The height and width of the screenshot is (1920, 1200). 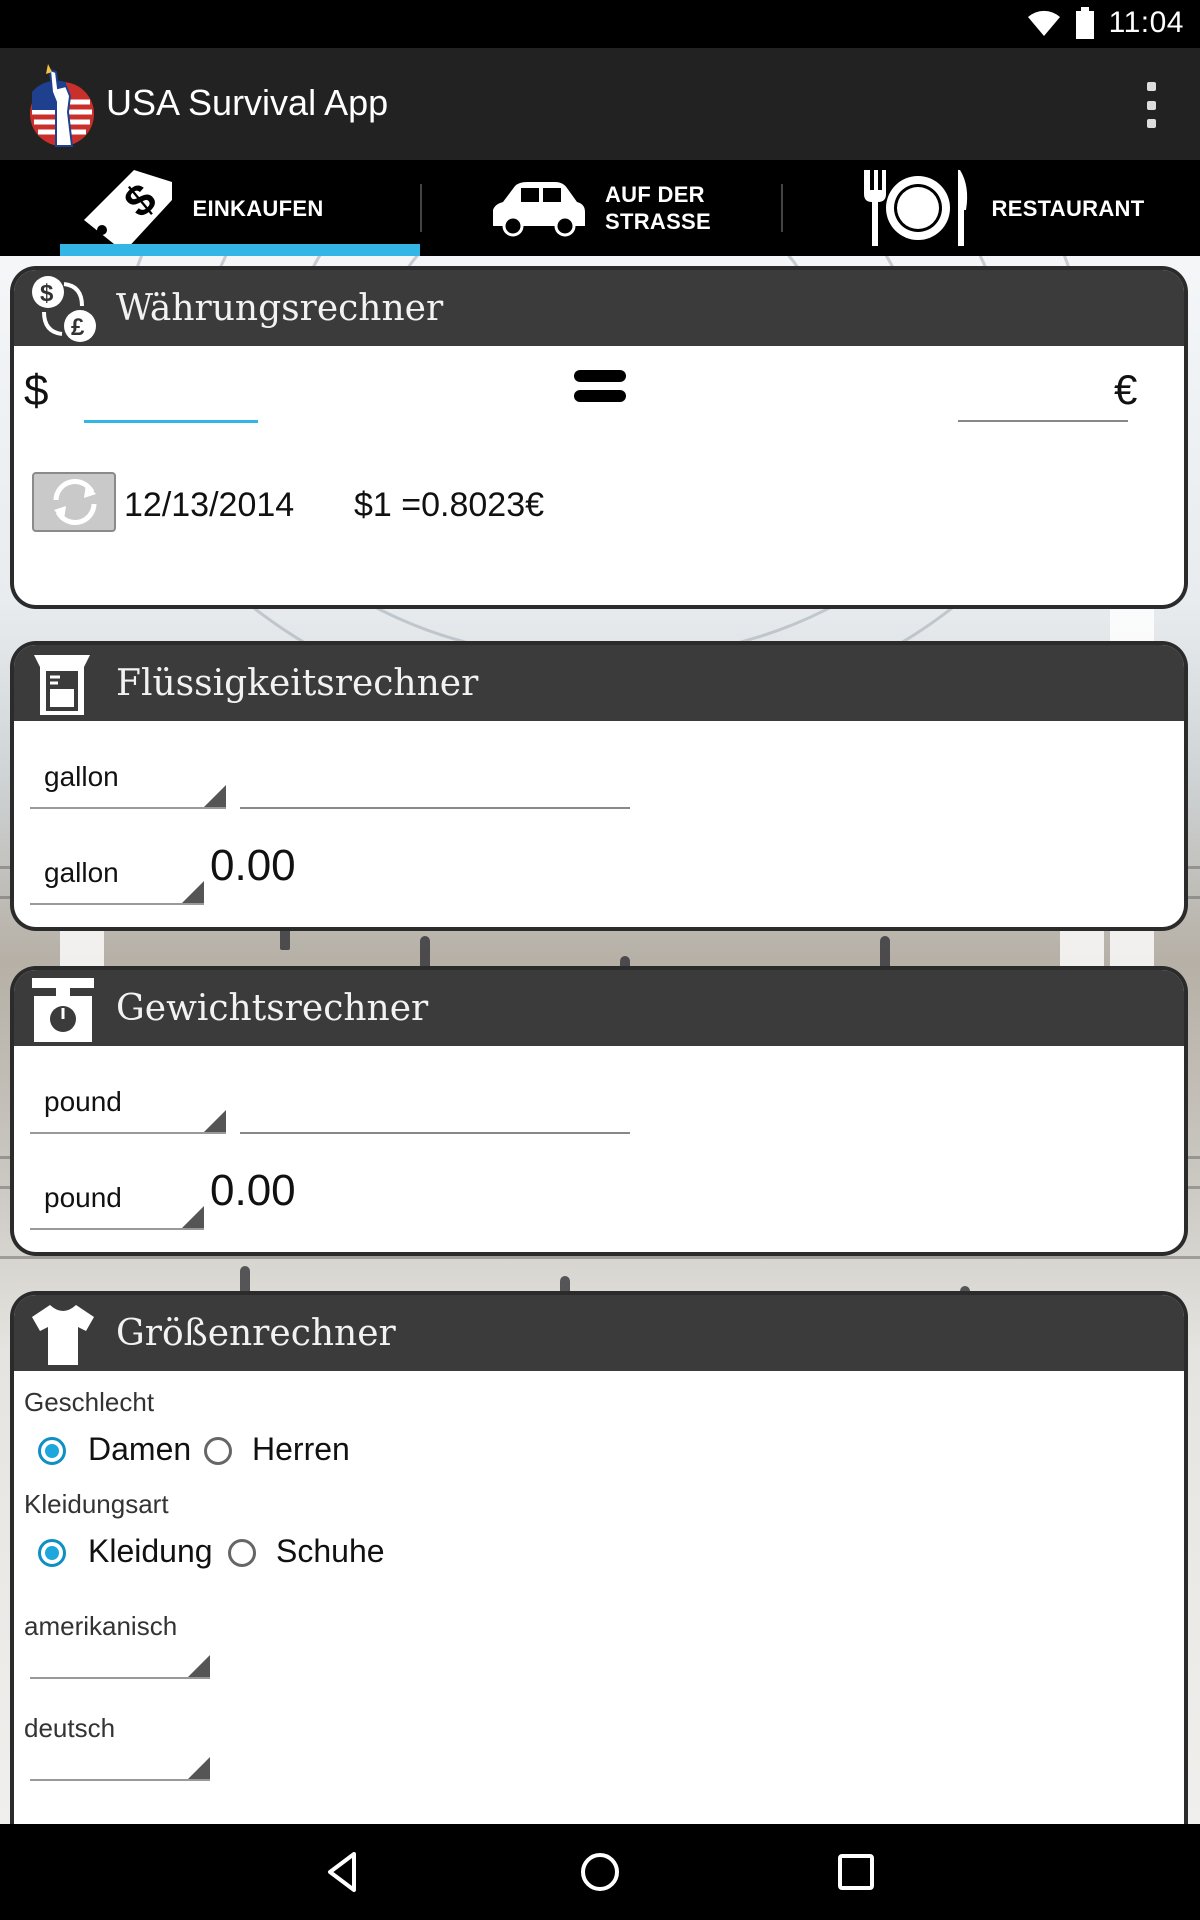 What do you see at coordinates (600, 24) in the screenshot?
I see `status-bar: 11:04` at bounding box center [600, 24].